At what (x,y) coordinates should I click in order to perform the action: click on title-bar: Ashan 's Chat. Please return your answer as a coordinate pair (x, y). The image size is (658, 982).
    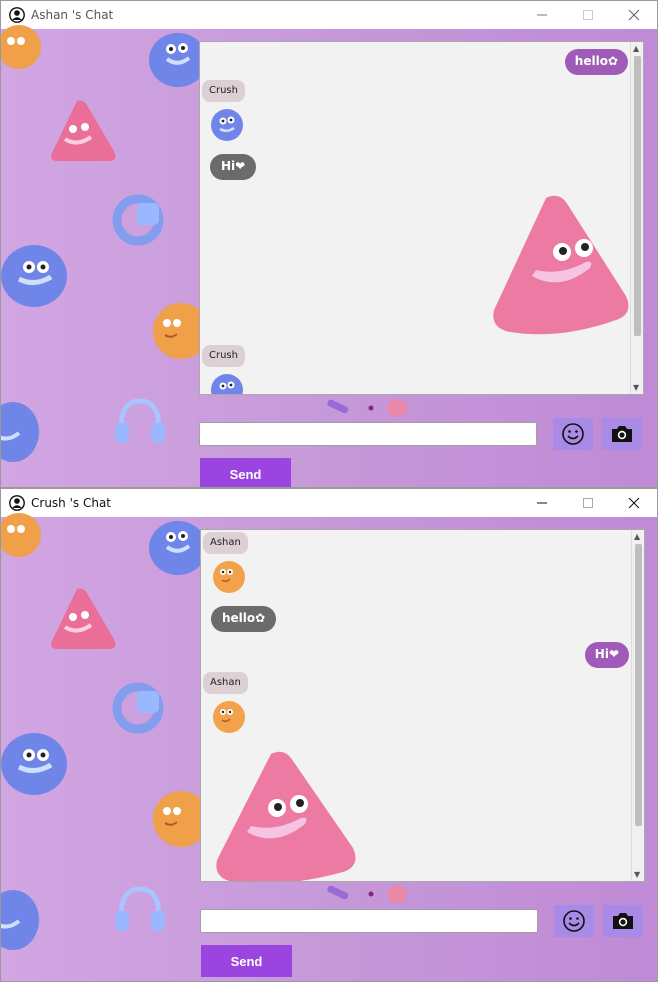
    Looking at the image, I should click on (329, 15).